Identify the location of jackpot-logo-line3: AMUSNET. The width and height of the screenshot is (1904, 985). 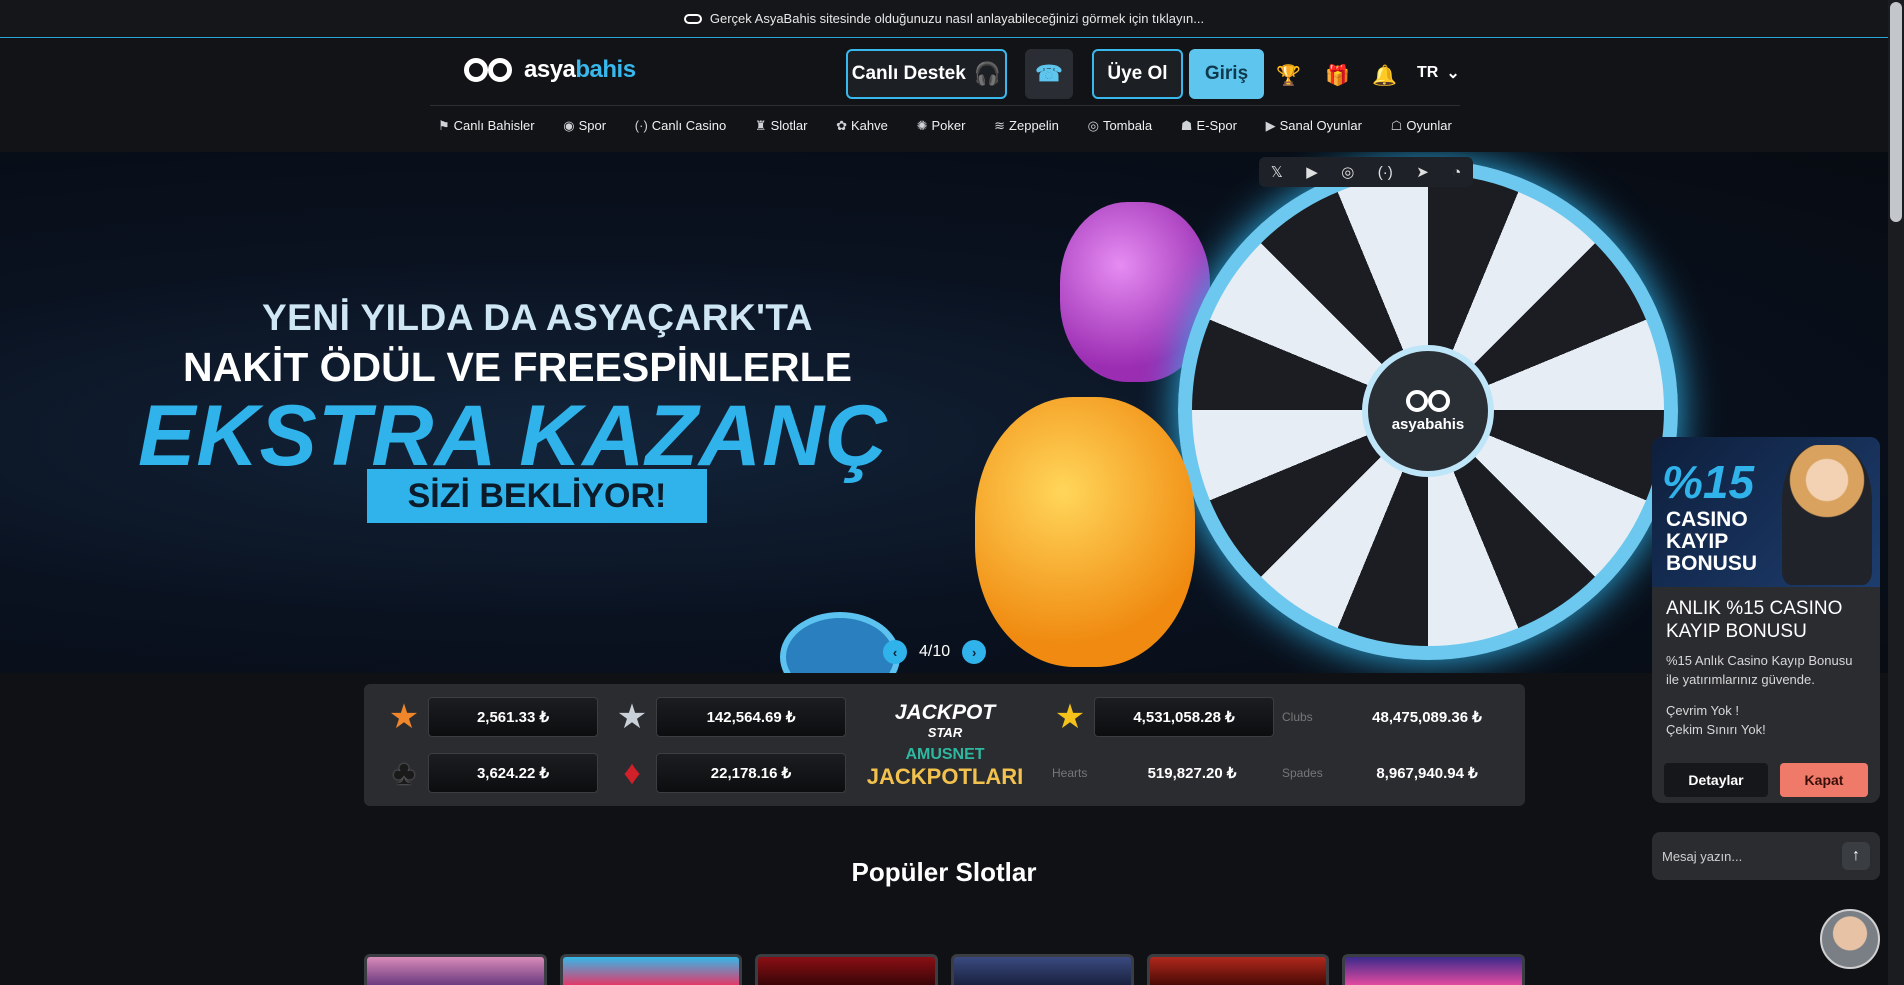
(945, 754).